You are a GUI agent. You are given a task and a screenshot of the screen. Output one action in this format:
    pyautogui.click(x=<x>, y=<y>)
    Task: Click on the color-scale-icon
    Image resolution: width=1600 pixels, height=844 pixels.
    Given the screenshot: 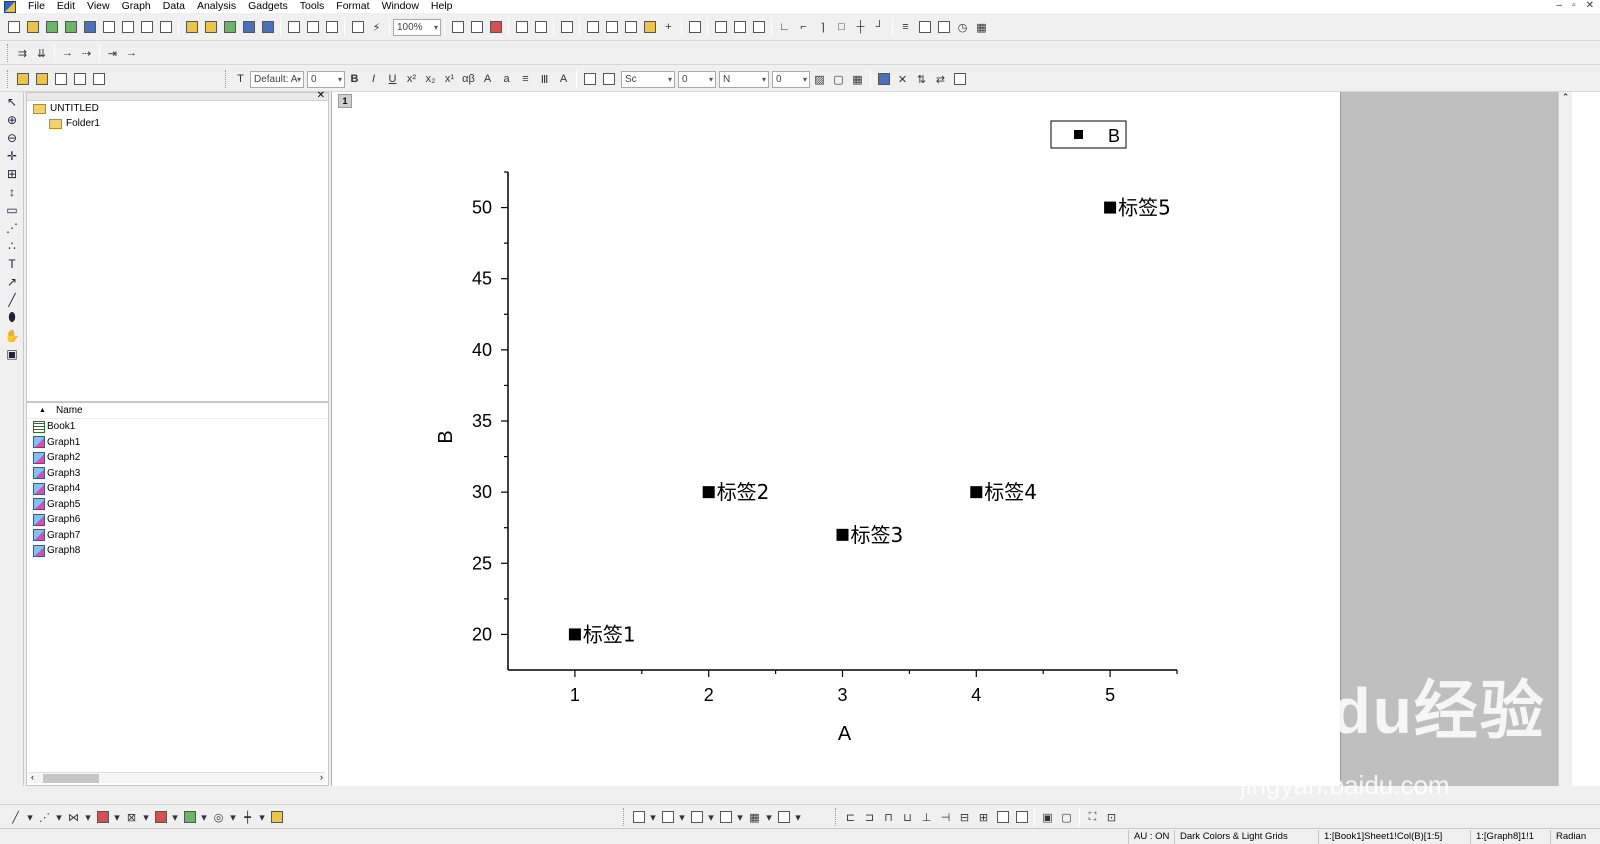 What is the action you would take?
    pyautogui.click(x=943, y=27)
    